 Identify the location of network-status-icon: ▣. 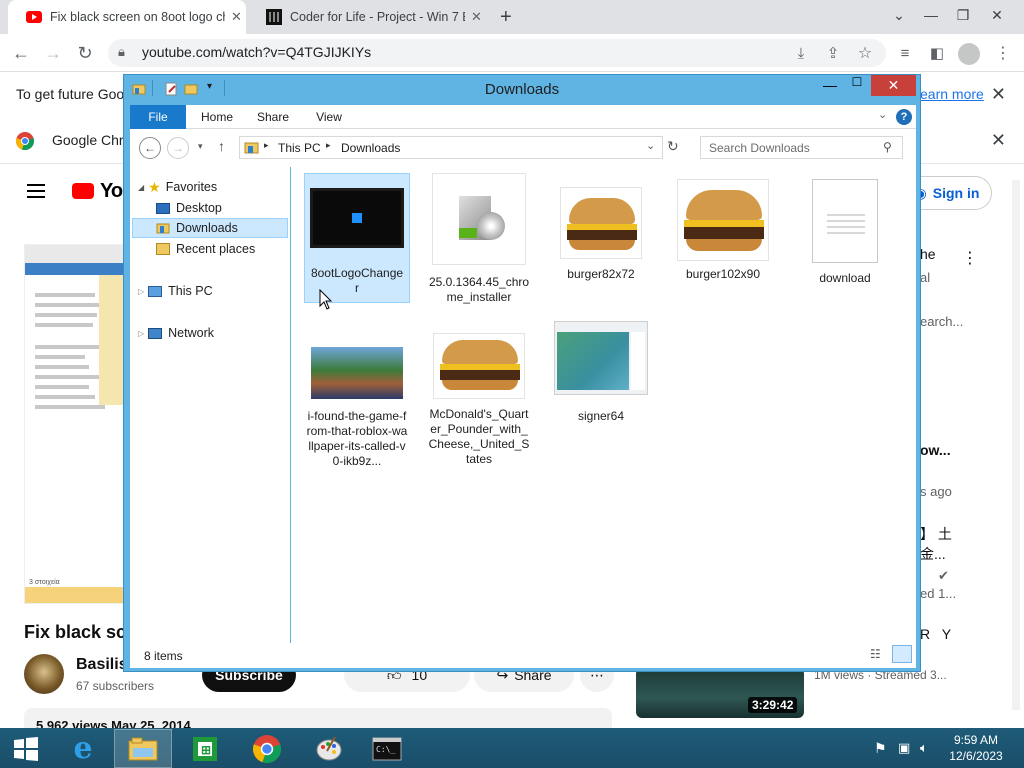
(904, 748).